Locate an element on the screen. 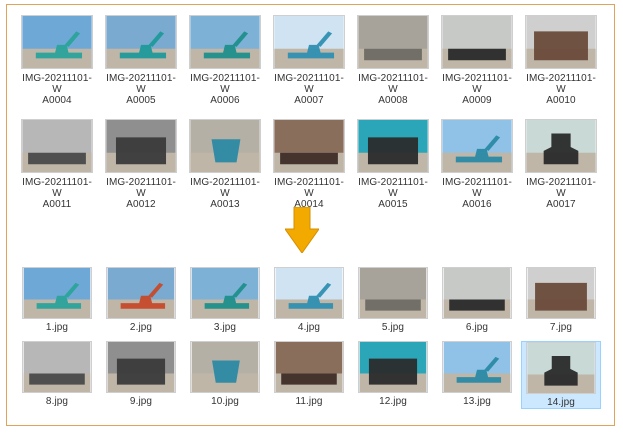 The width and height of the screenshot is (623, 433). file-tile: 9.jpg is located at coordinates (141, 374).